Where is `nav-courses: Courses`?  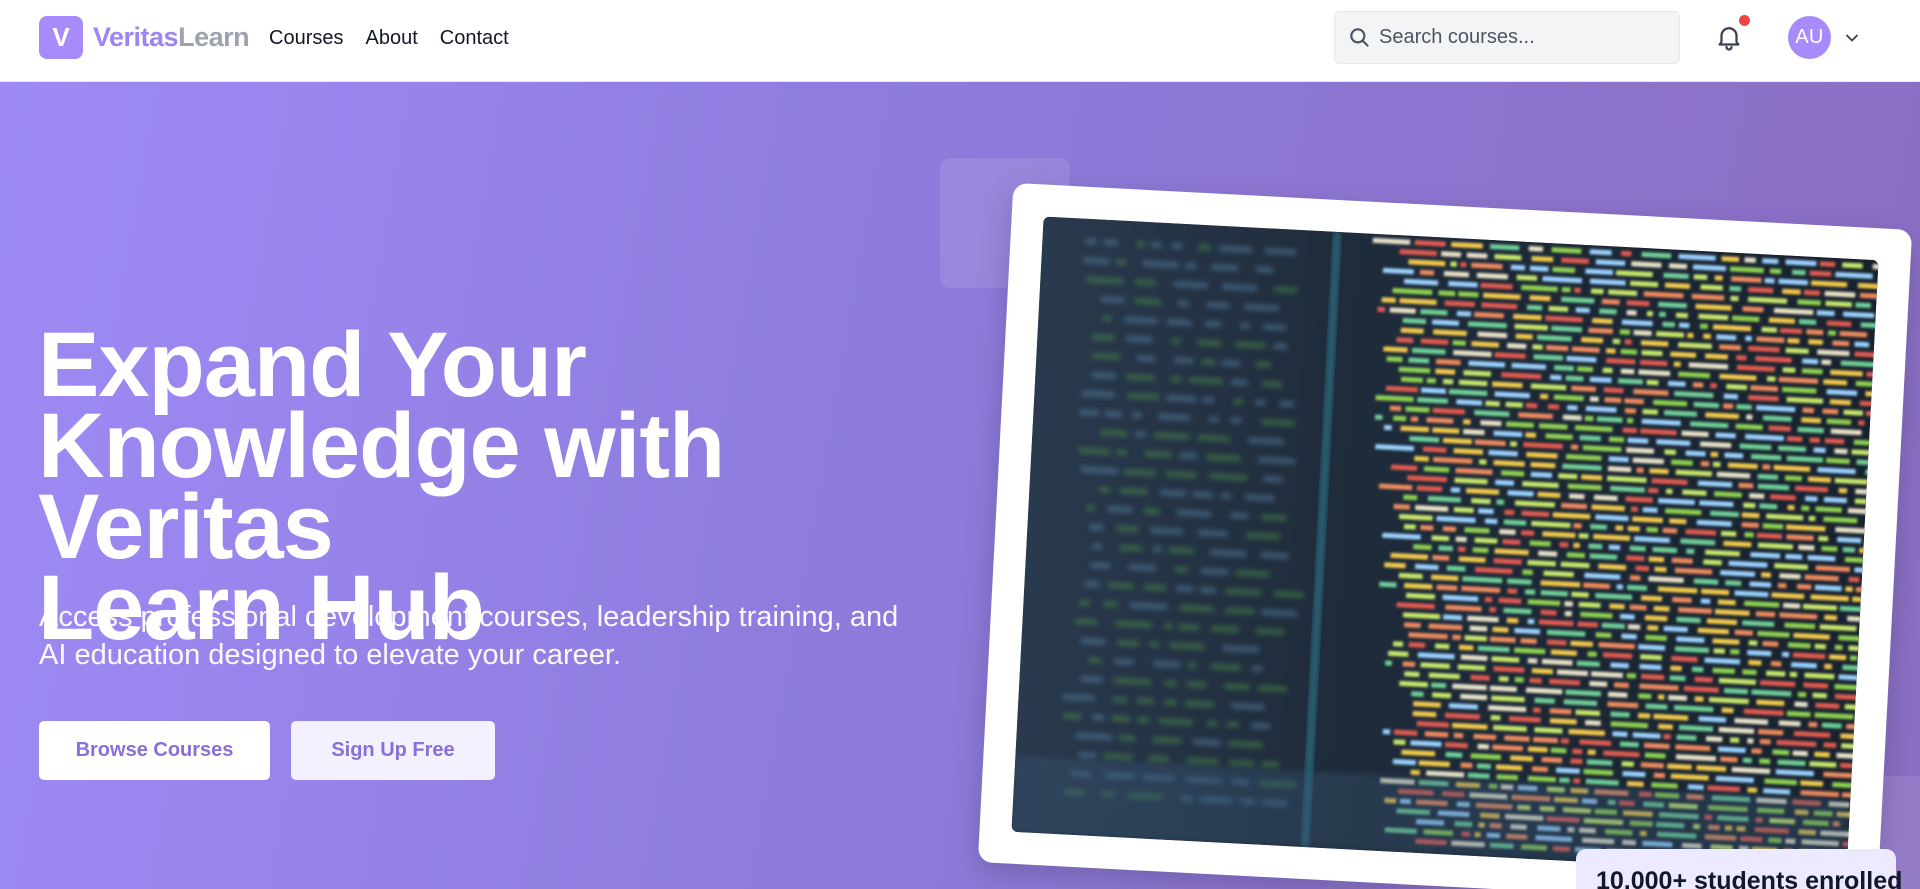 nav-courses: Courses is located at coordinates (306, 38).